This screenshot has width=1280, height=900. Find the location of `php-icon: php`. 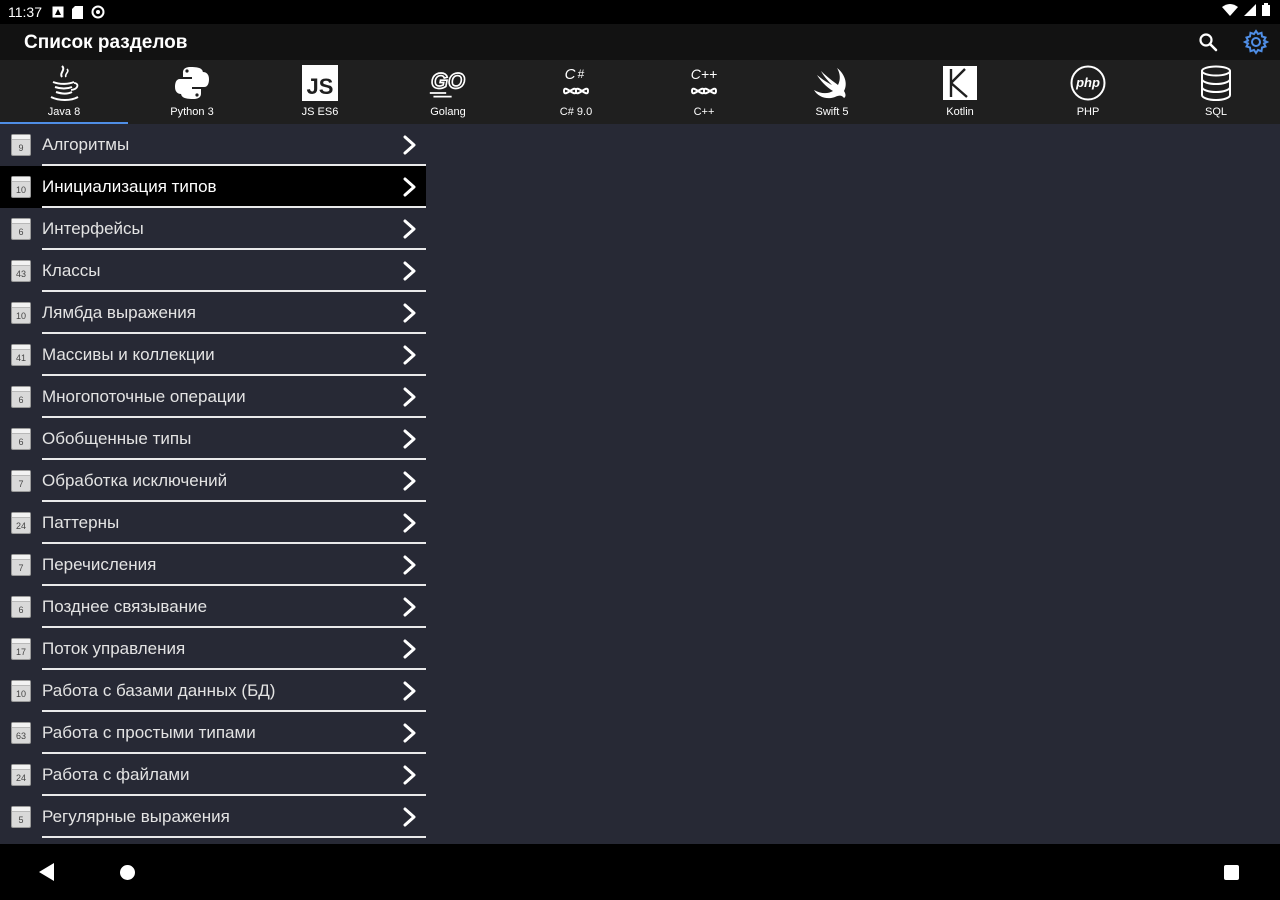

php-icon: php is located at coordinates (1088, 83).